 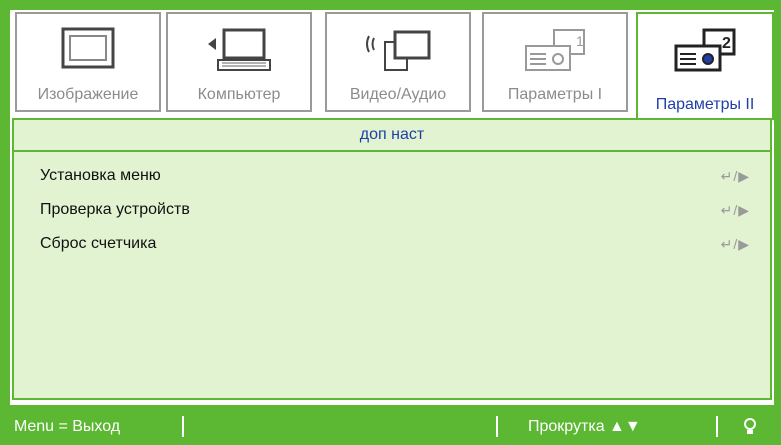 I want to click on tab-settings-1: 1 Параметры I, so click(x=555, y=62).